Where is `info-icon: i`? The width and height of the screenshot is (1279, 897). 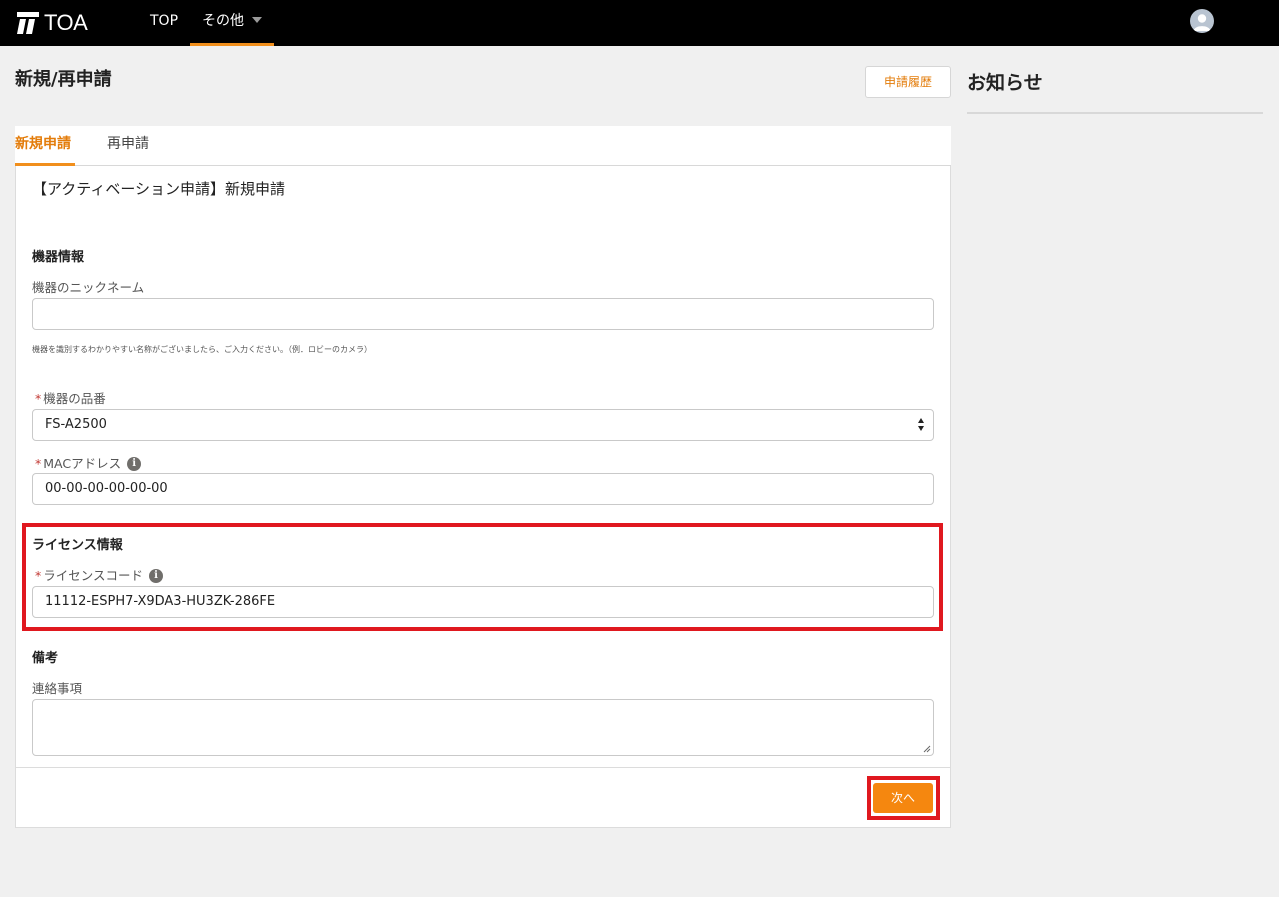
info-icon: i is located at coordinates (134, 463).